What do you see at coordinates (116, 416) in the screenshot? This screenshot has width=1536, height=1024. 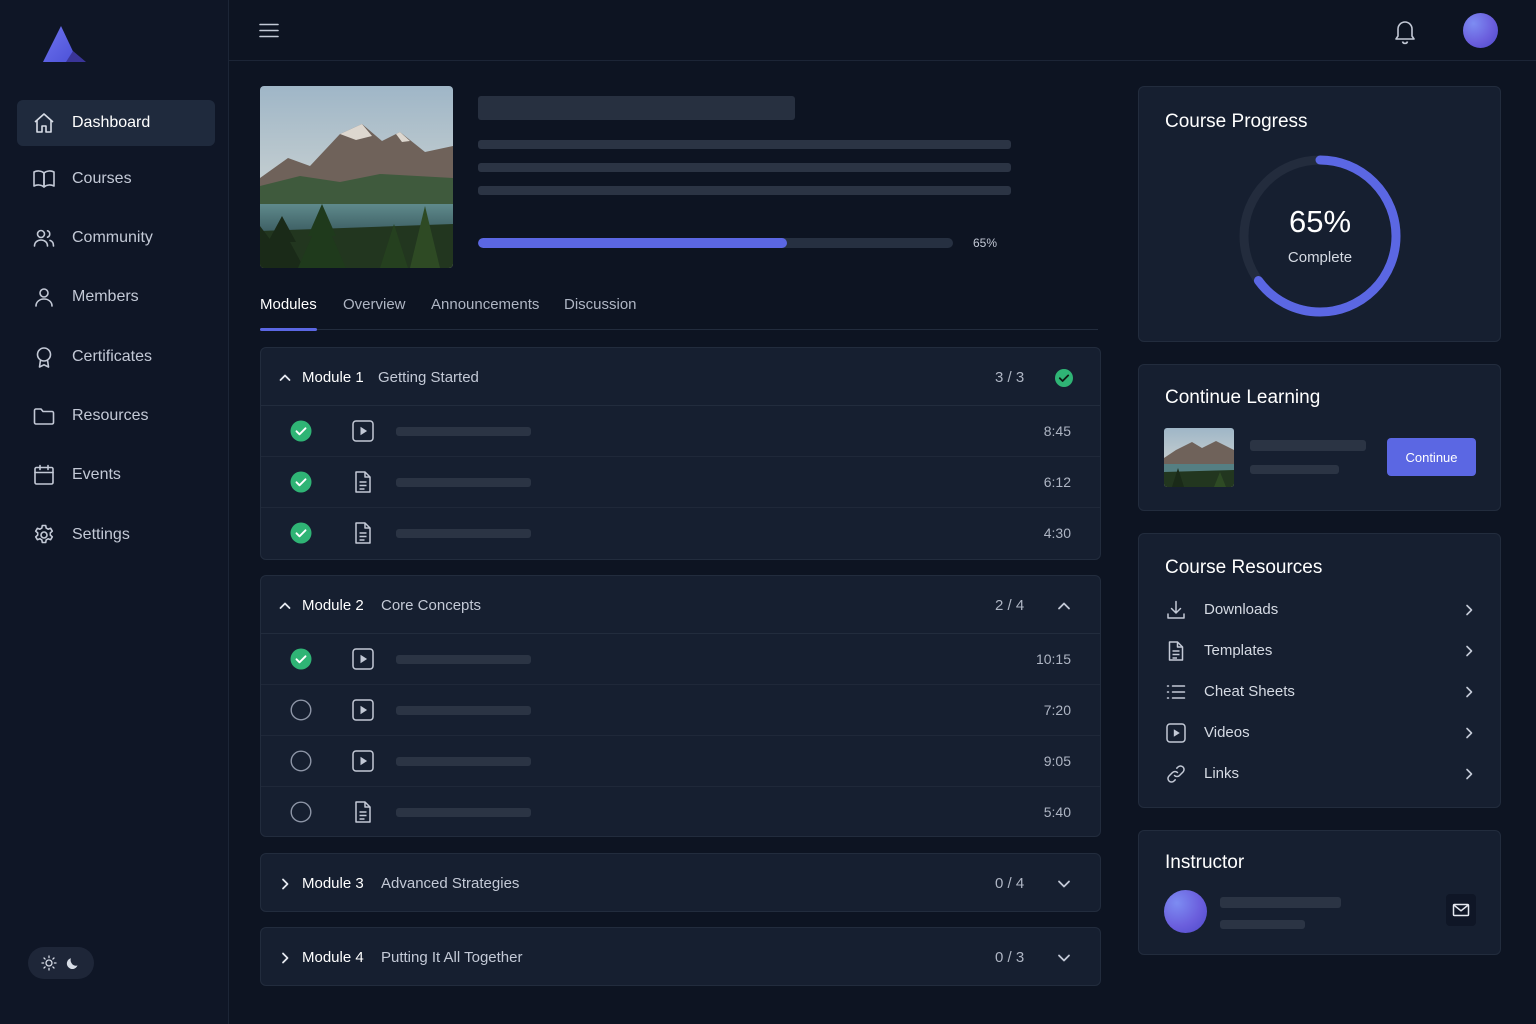 I see `sidebar-item-resources: Resources` at bounding box center [116, 416].